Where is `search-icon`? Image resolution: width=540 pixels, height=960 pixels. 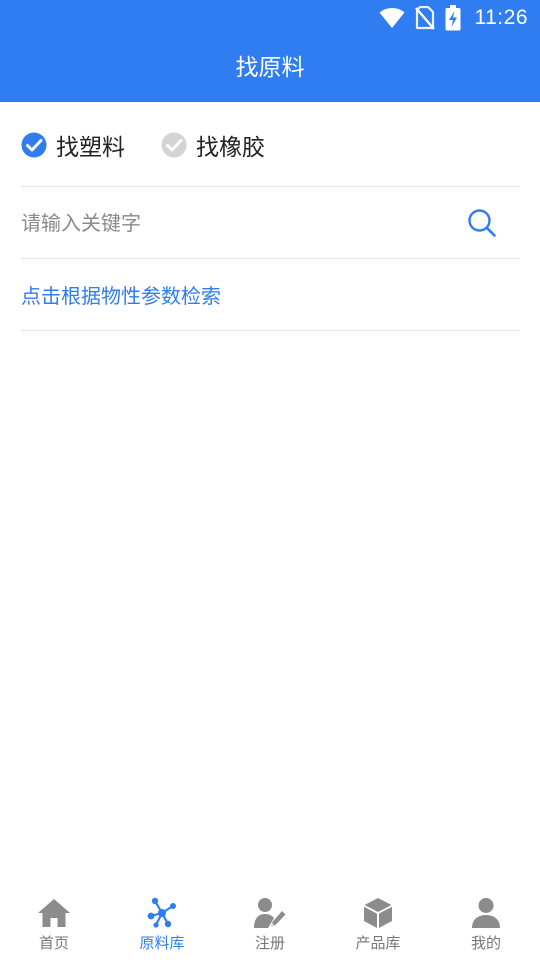
search-icon is located at coordinates (482, 223).